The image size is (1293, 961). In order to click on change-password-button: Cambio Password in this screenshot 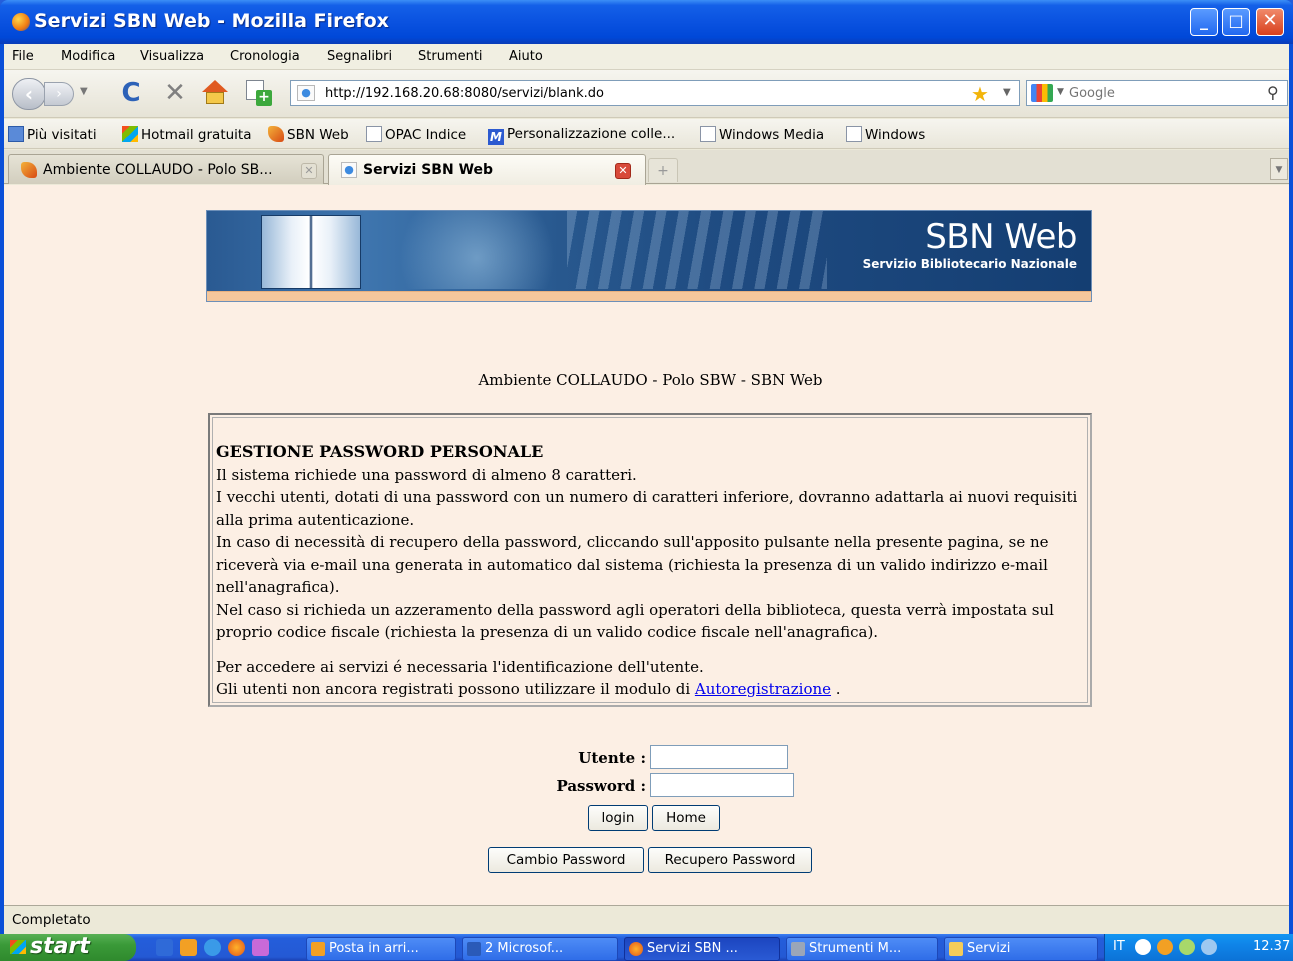, I will do `click(566, 860)`.